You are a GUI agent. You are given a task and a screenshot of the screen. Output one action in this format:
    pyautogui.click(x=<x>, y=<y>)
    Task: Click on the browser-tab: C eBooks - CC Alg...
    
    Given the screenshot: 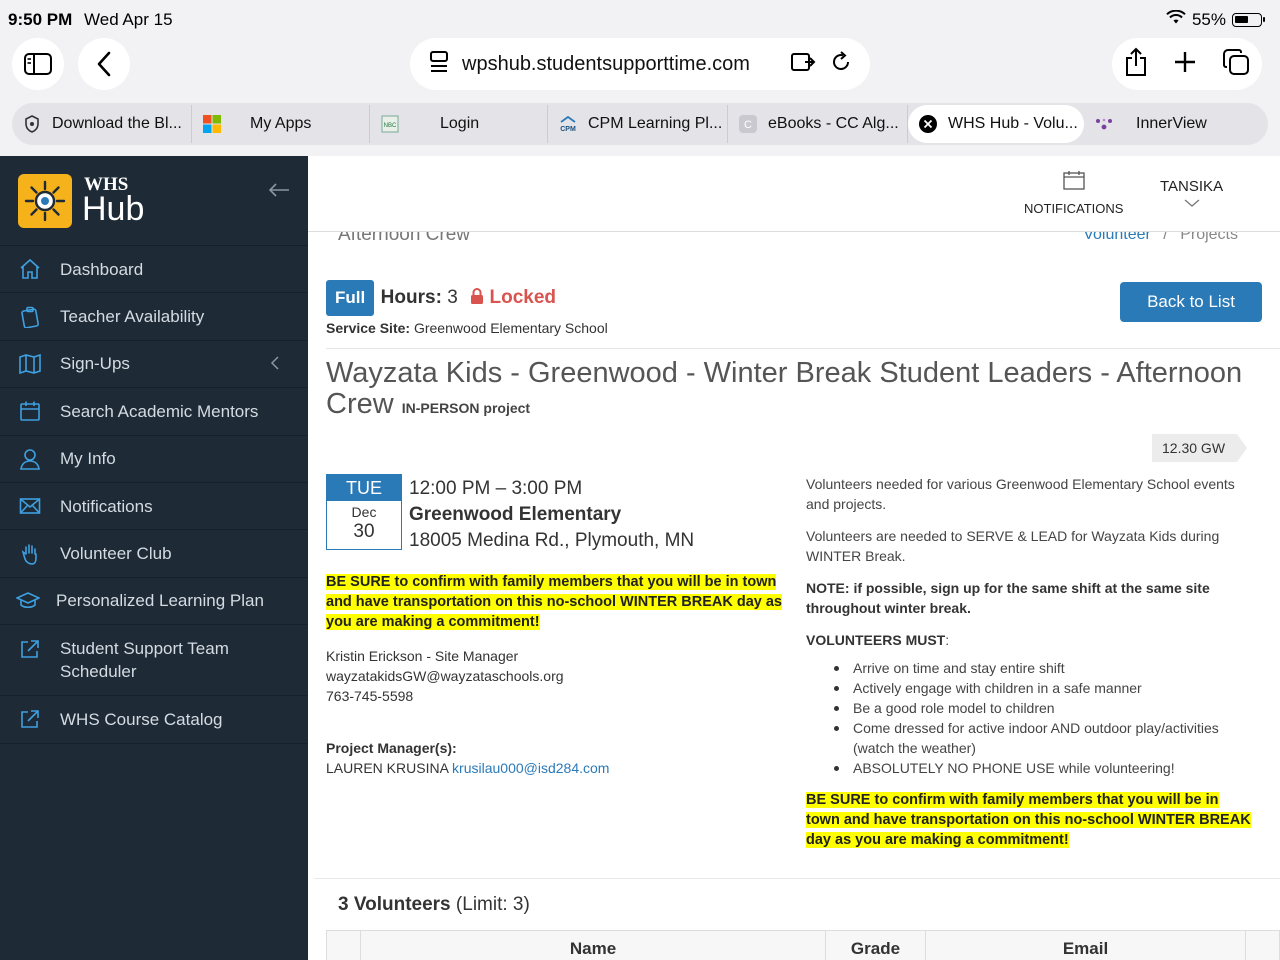 What is the action you would take?
    pyautogui.click(x=818, y=124)
    